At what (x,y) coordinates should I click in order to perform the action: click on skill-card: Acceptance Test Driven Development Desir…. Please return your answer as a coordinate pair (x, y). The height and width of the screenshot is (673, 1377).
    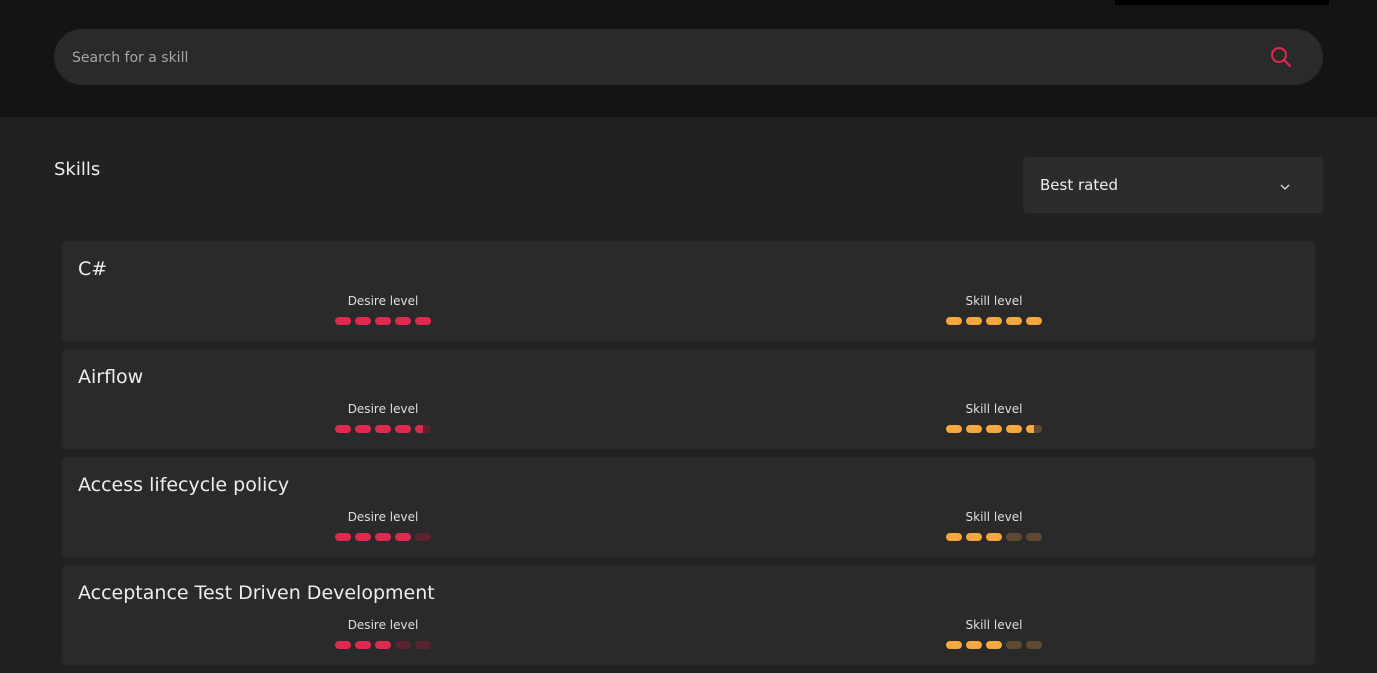
    Looking at the image, I should click on (688, 615).